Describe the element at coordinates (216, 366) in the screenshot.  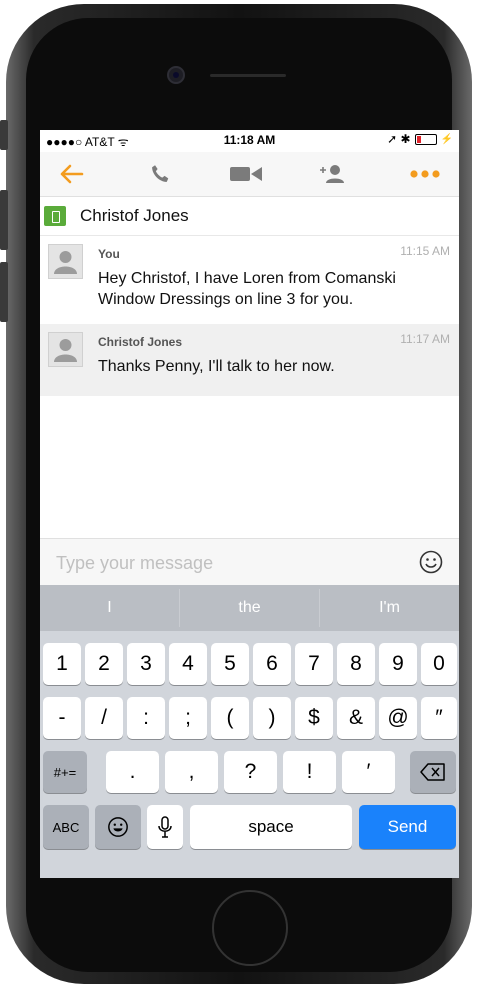
I see `message-text: Thanks Penny, I'll talk to her now.` at that location.